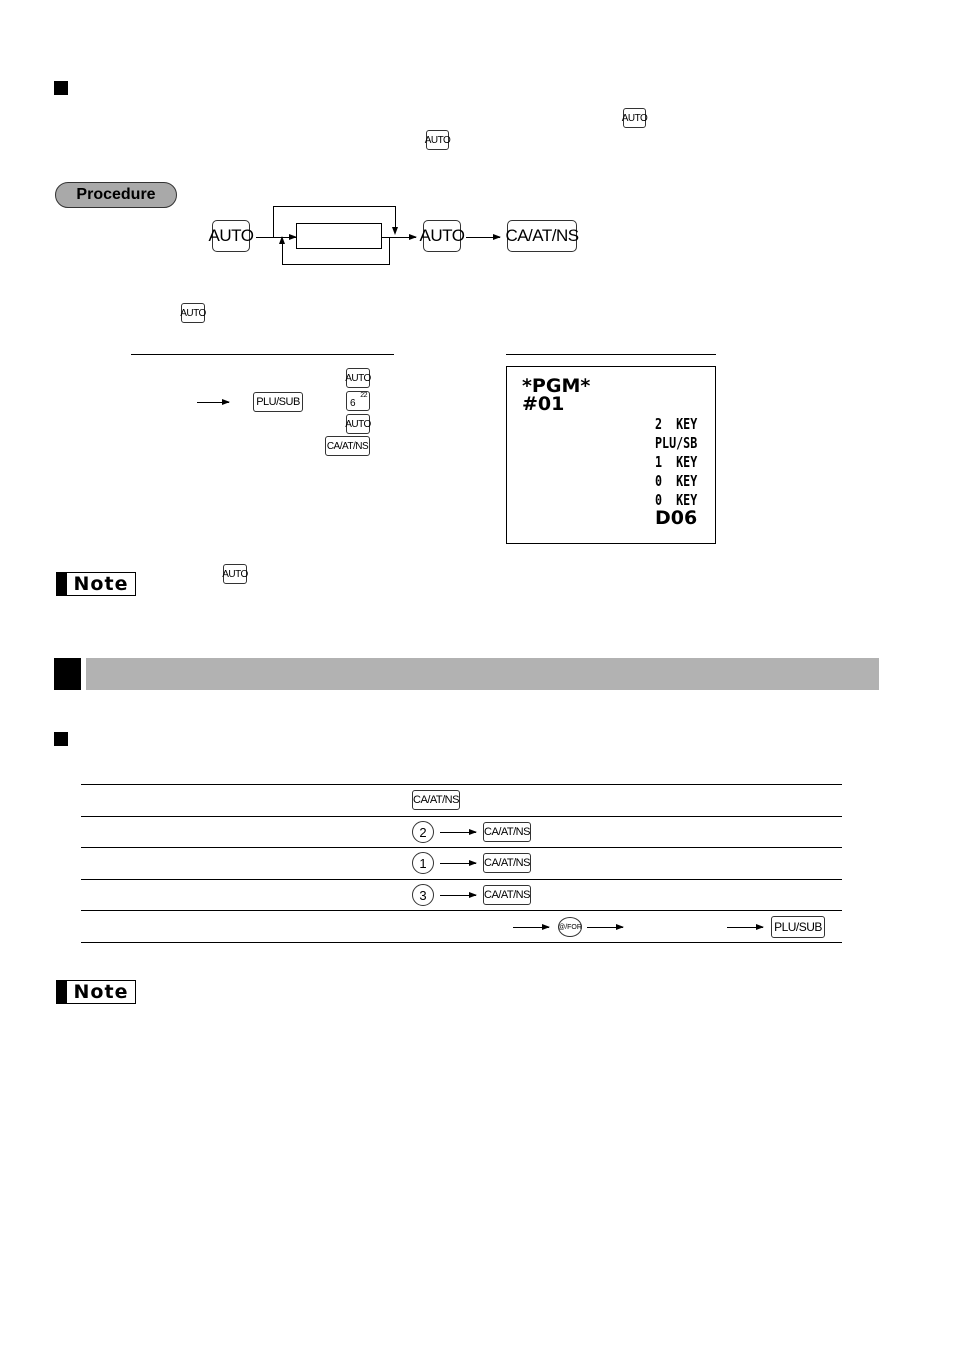  Describe the element at coordinates (676, 462) in the screenshot. I see `receipt-line: 1 KEY` at that location.